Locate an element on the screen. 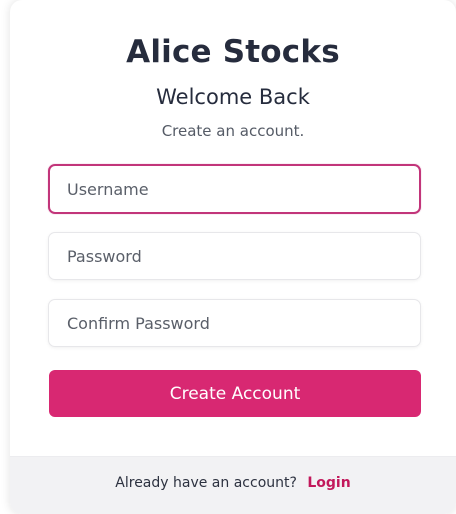 The height and width of the screenshot is (514, 456). form-subtitle: Create an account. is located at coordinates (233, 131).